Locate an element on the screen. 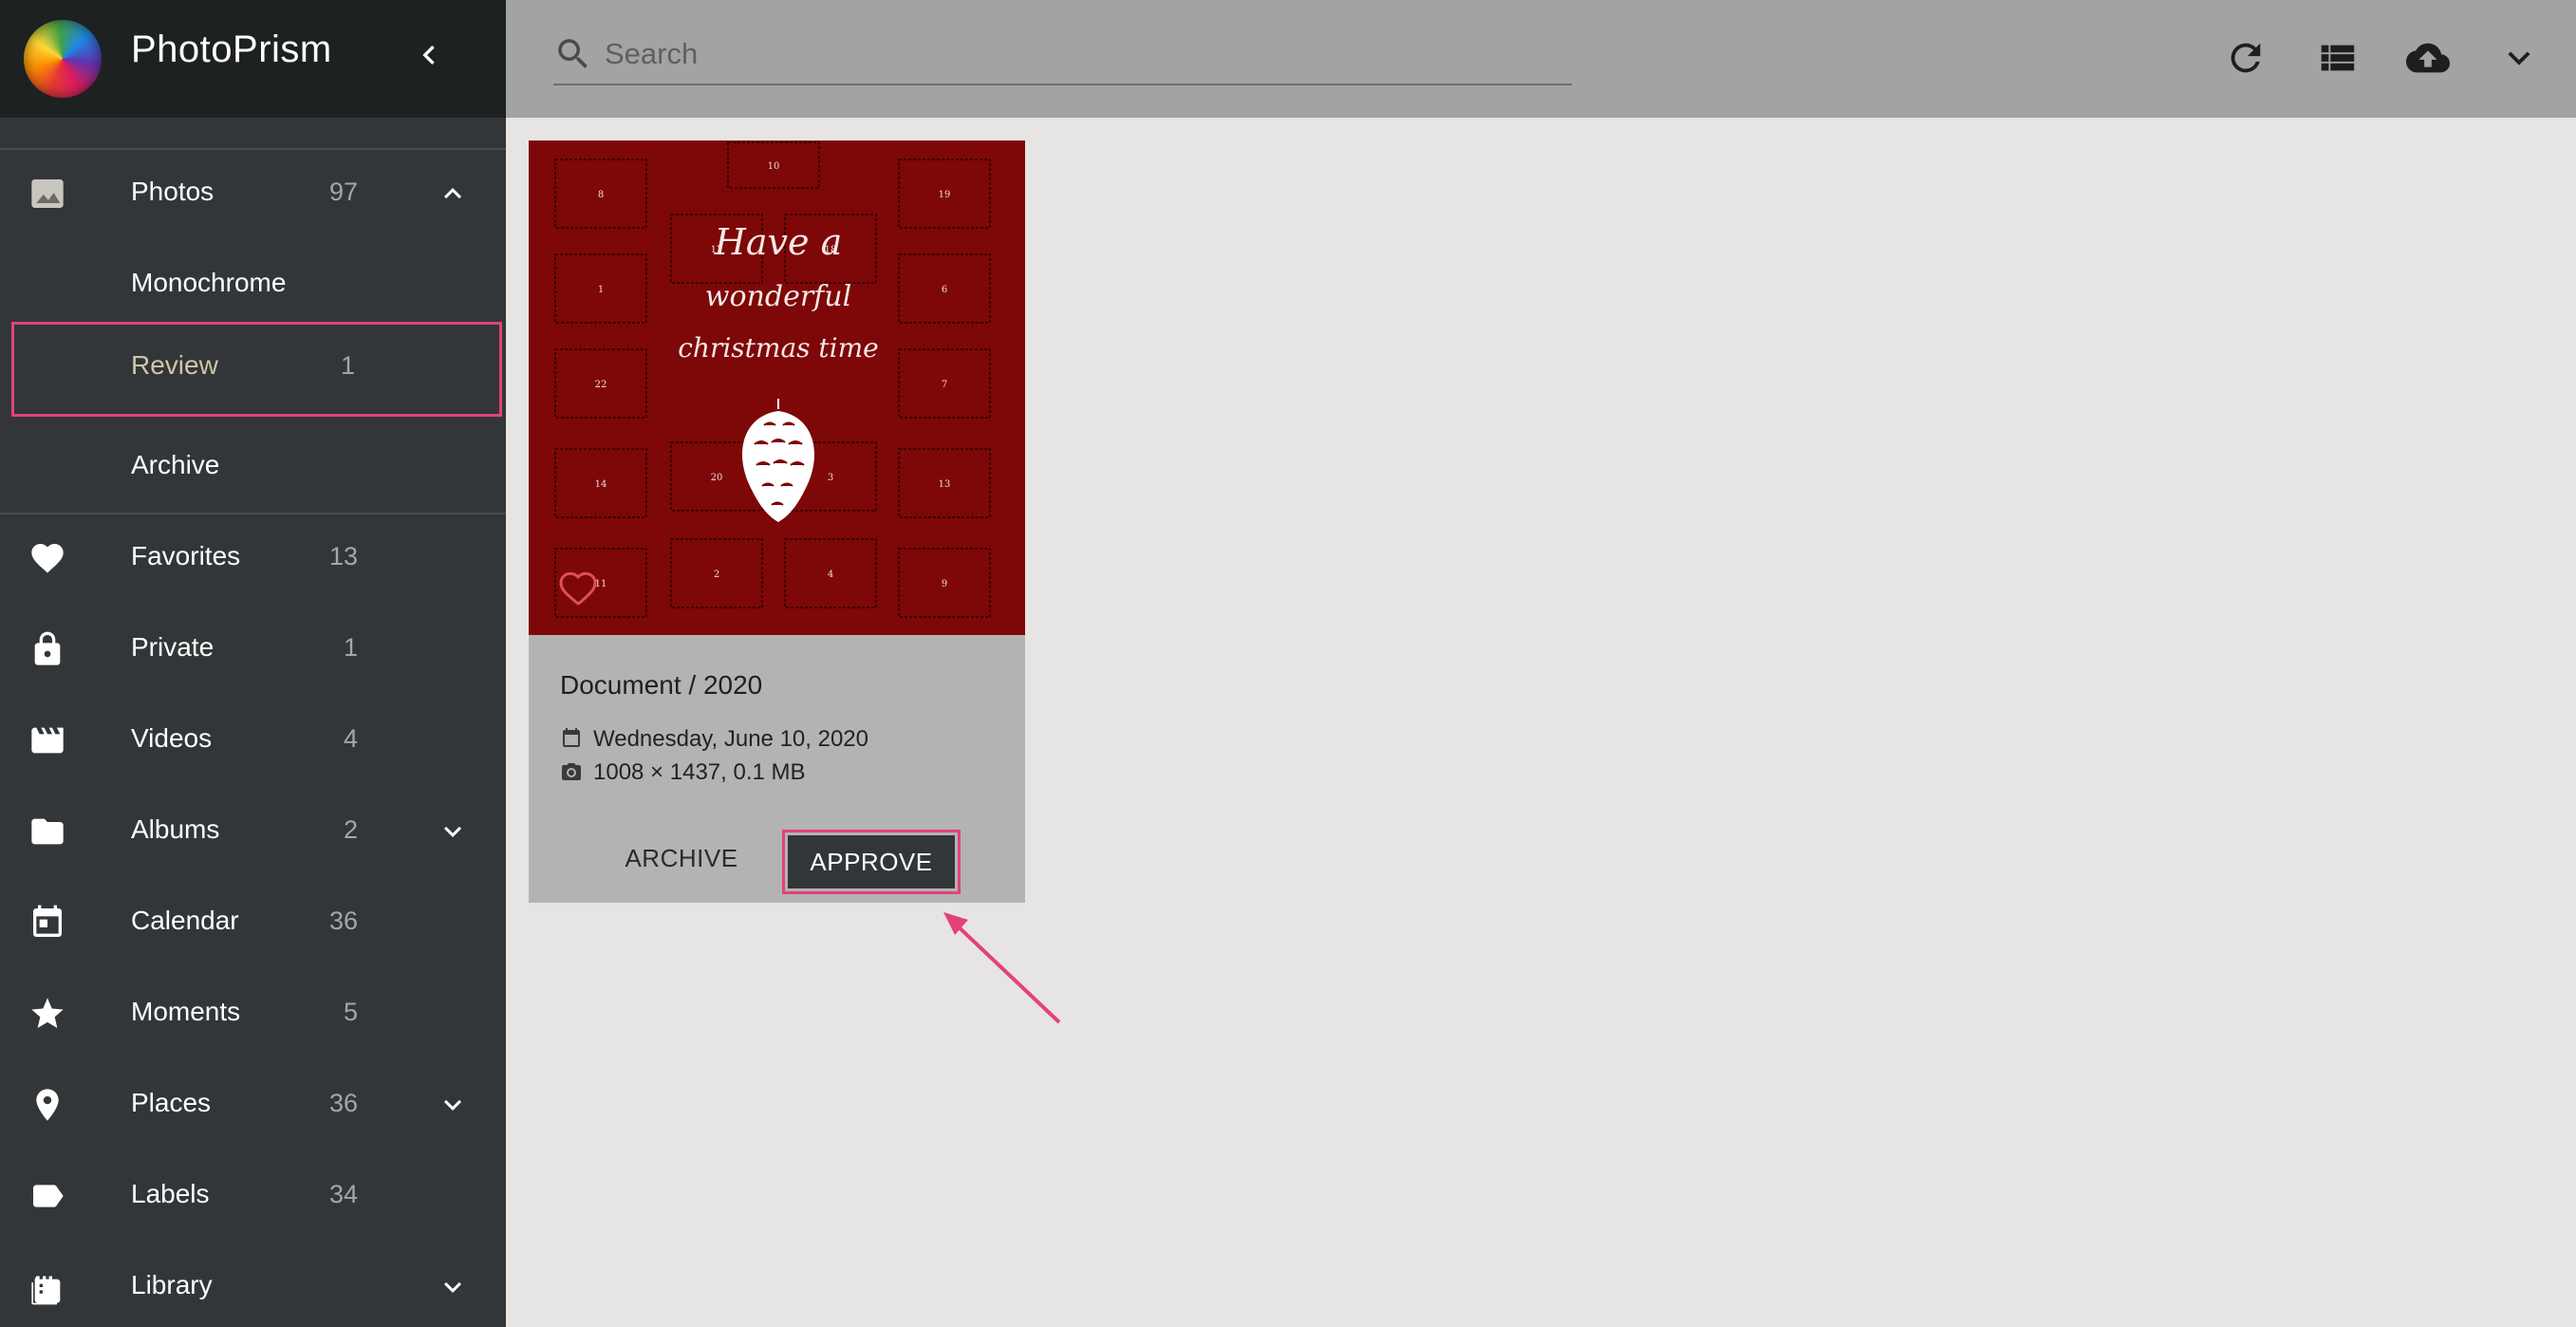 The height and width of the screenshot is (1327, 2576). chevron-left-icon is located at coordinates (429, 55).